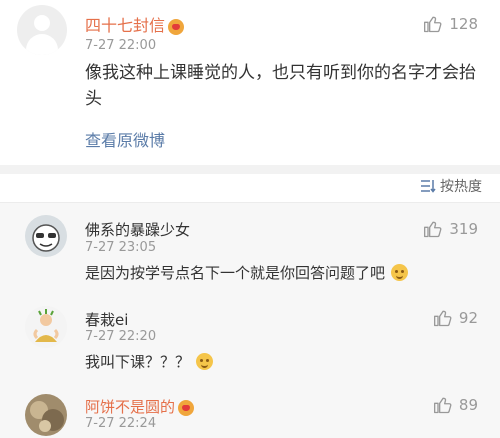 This screenshot has width=500, height=438. Describe the element at coordinates (137, 229) in the screenshot. I see `comment-author: 佛系的暴躁少女` at that location.